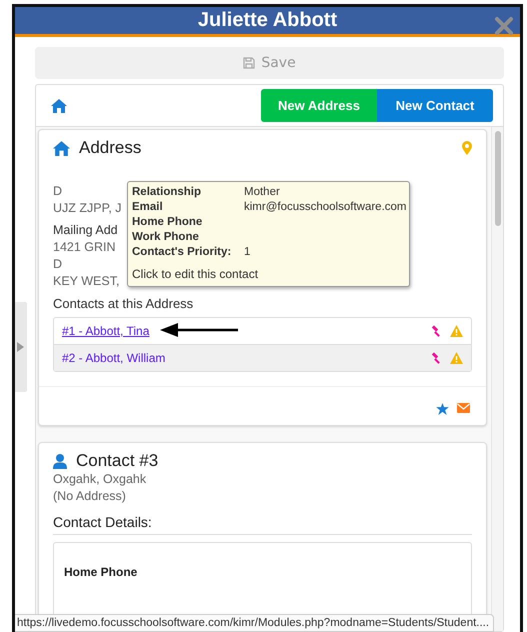 The width and height of the screenshot is (527, 632). What do you see at coordinates (84, 247) in the screenshot?
I see `address-line: 1421 GRIN` at bounding box center [84, 247].